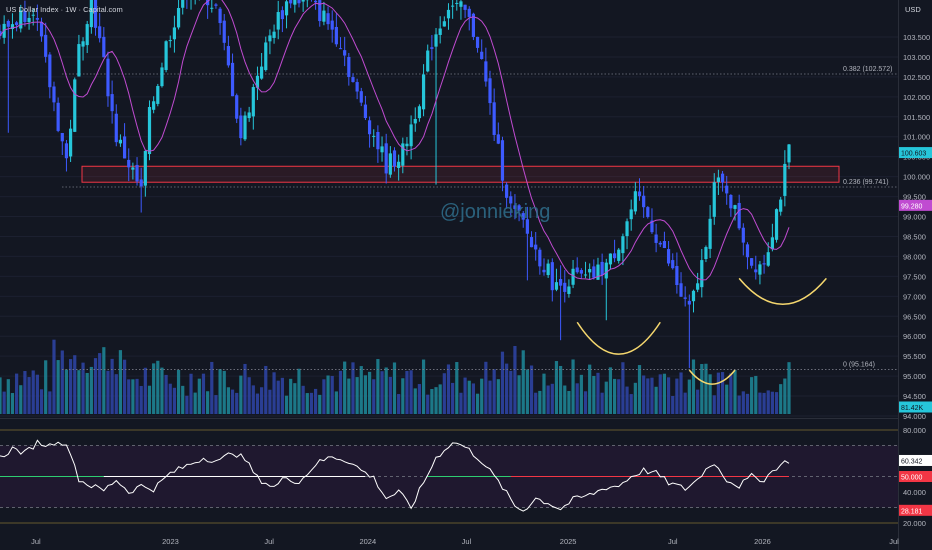  What do you see at coordinates (916, 117) in the screenshot?
I see `price-tick-label: 101.500` at bounding box center [916, 117].